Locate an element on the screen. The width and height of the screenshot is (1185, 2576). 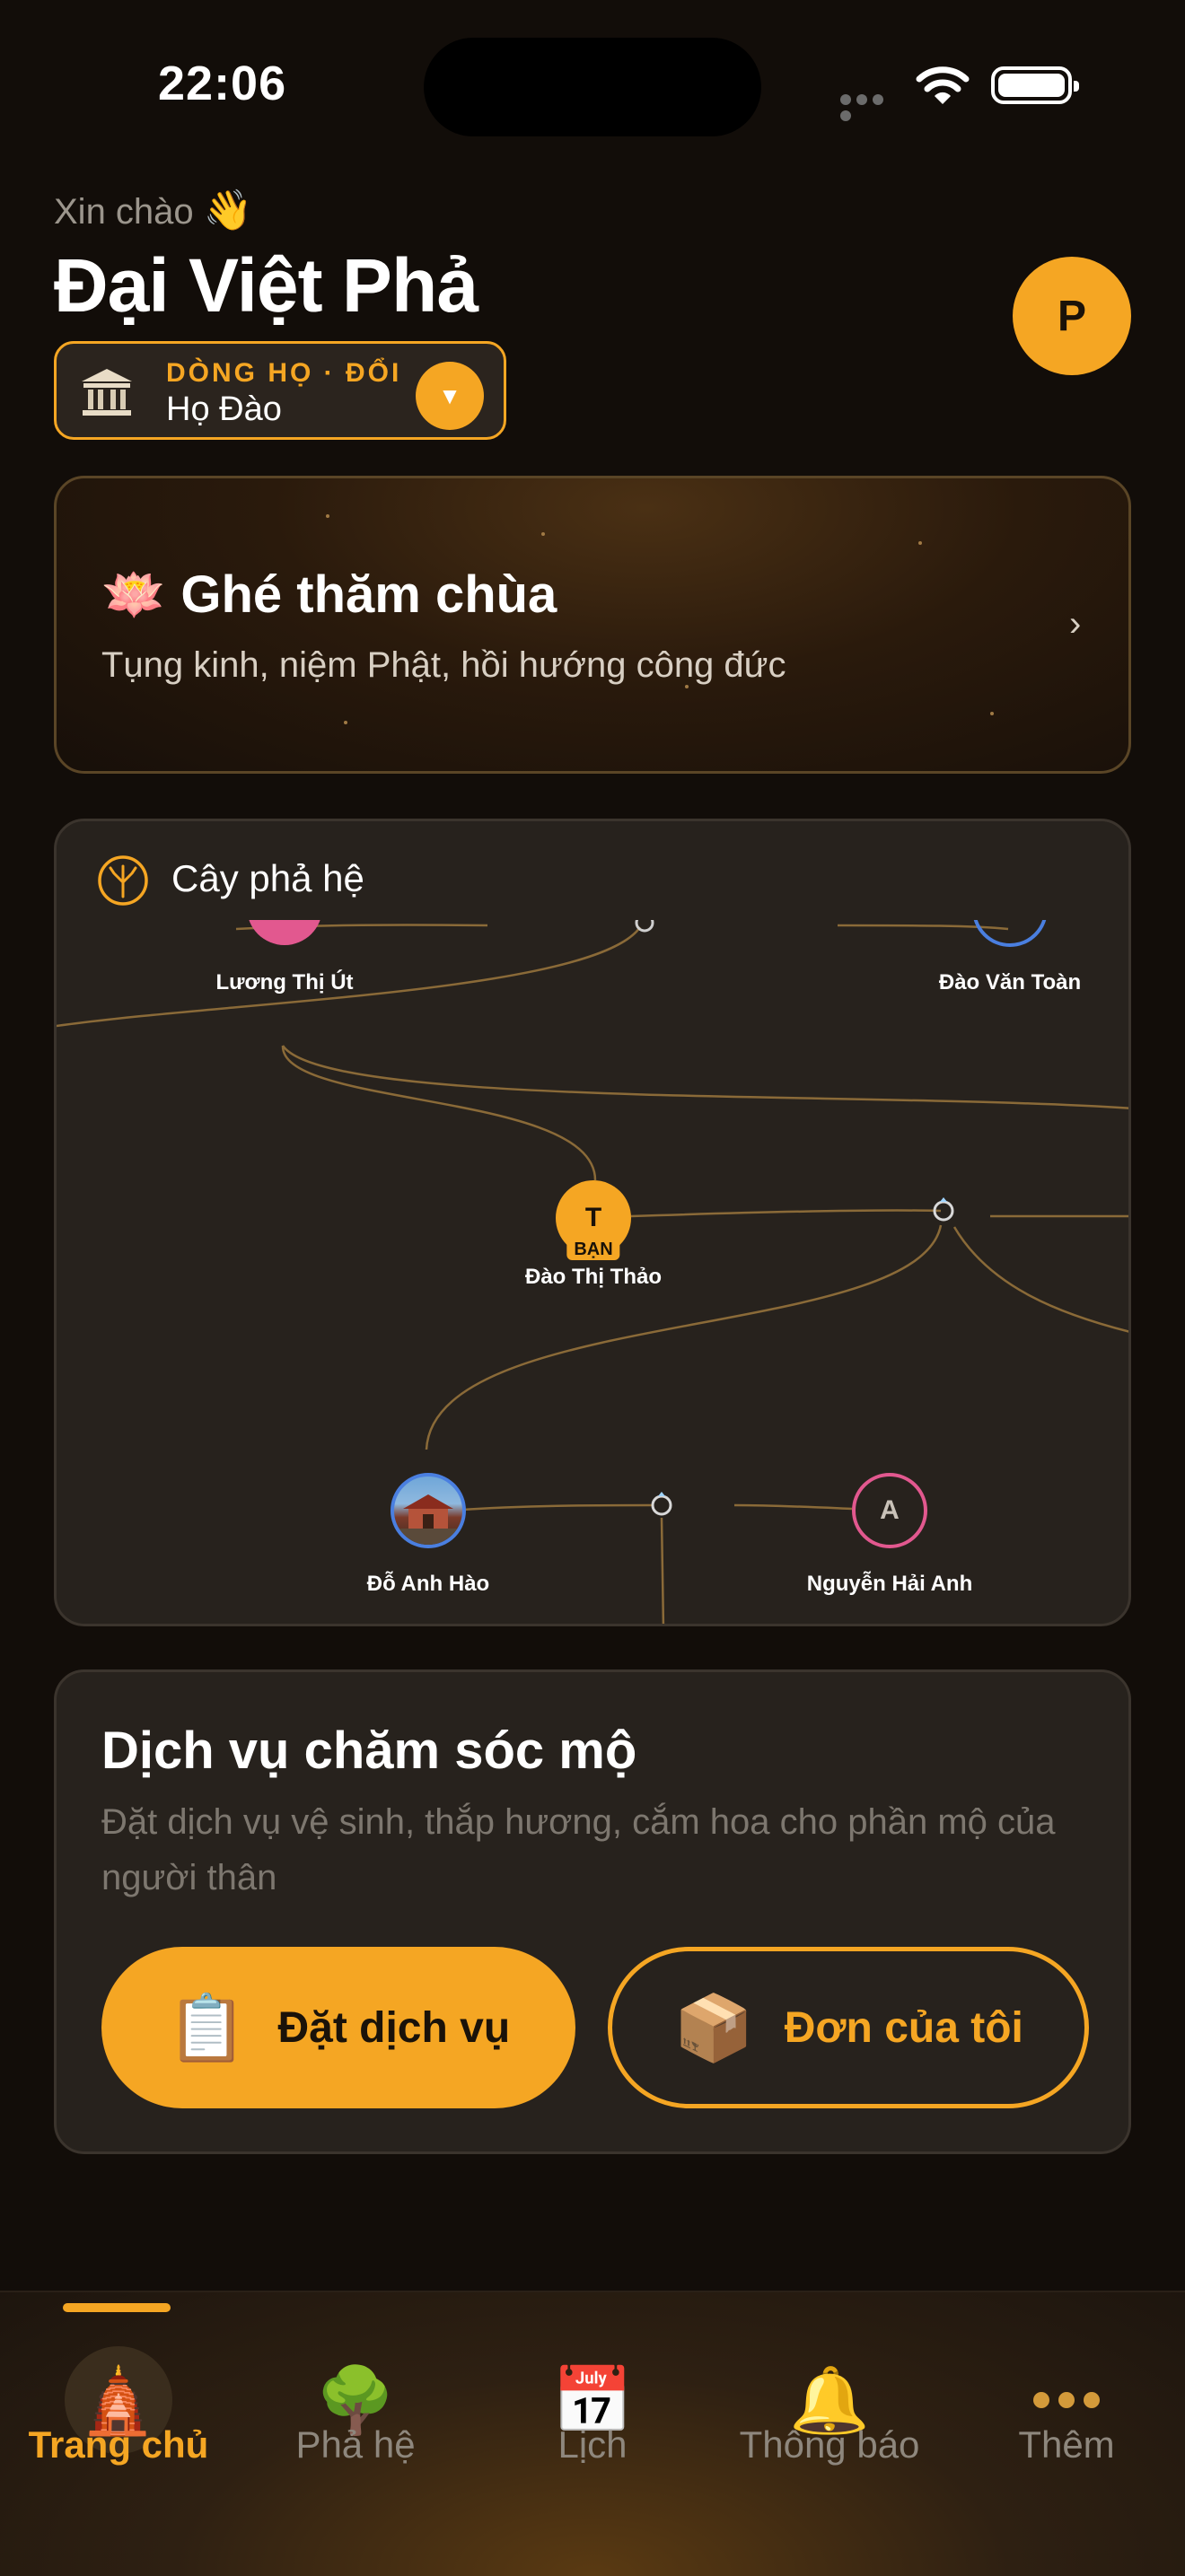
wifi-icon is located at coordinates (943, 88).